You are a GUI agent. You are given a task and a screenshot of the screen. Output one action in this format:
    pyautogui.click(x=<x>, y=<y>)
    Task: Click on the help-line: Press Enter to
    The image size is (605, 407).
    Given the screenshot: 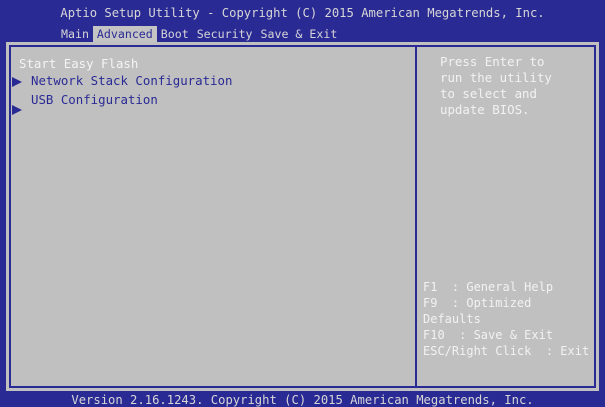 What is the action you would take?
    pyautogui.click(x=492, y=61)
    